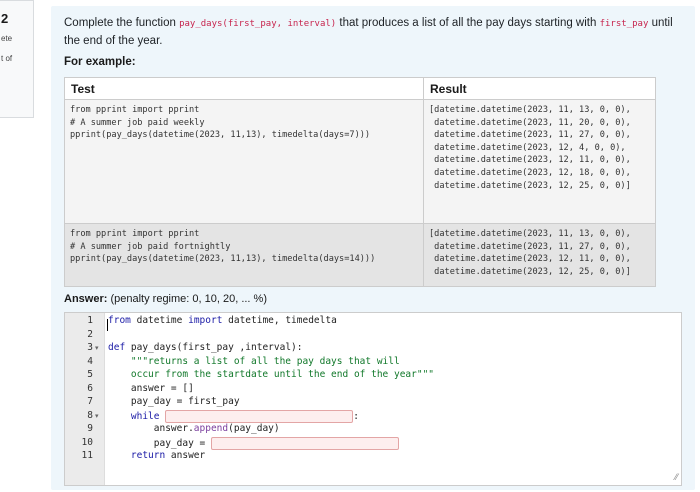  I want to click on line-number: 8, so click(90, 415).